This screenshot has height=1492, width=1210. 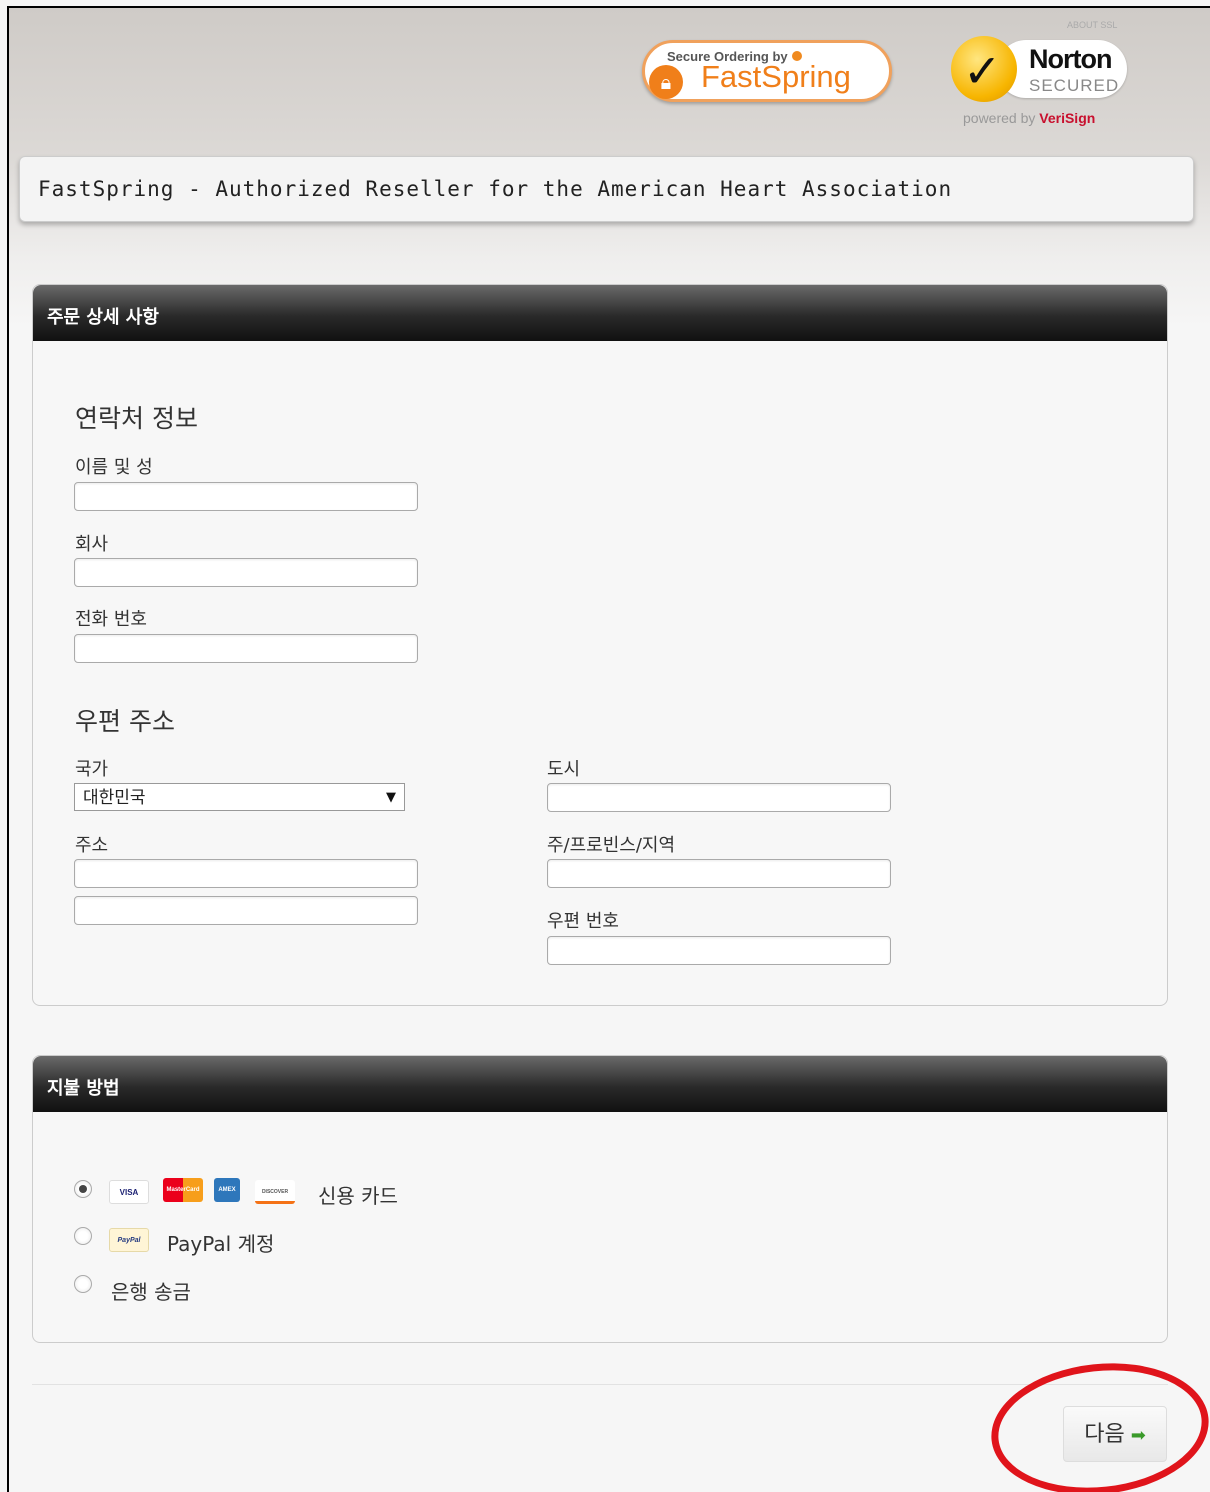 What do you see at coordinates (129, 1240) in the screenshot?
I see `paypal-icon: PayPal` at bounding box center [129, 1240].